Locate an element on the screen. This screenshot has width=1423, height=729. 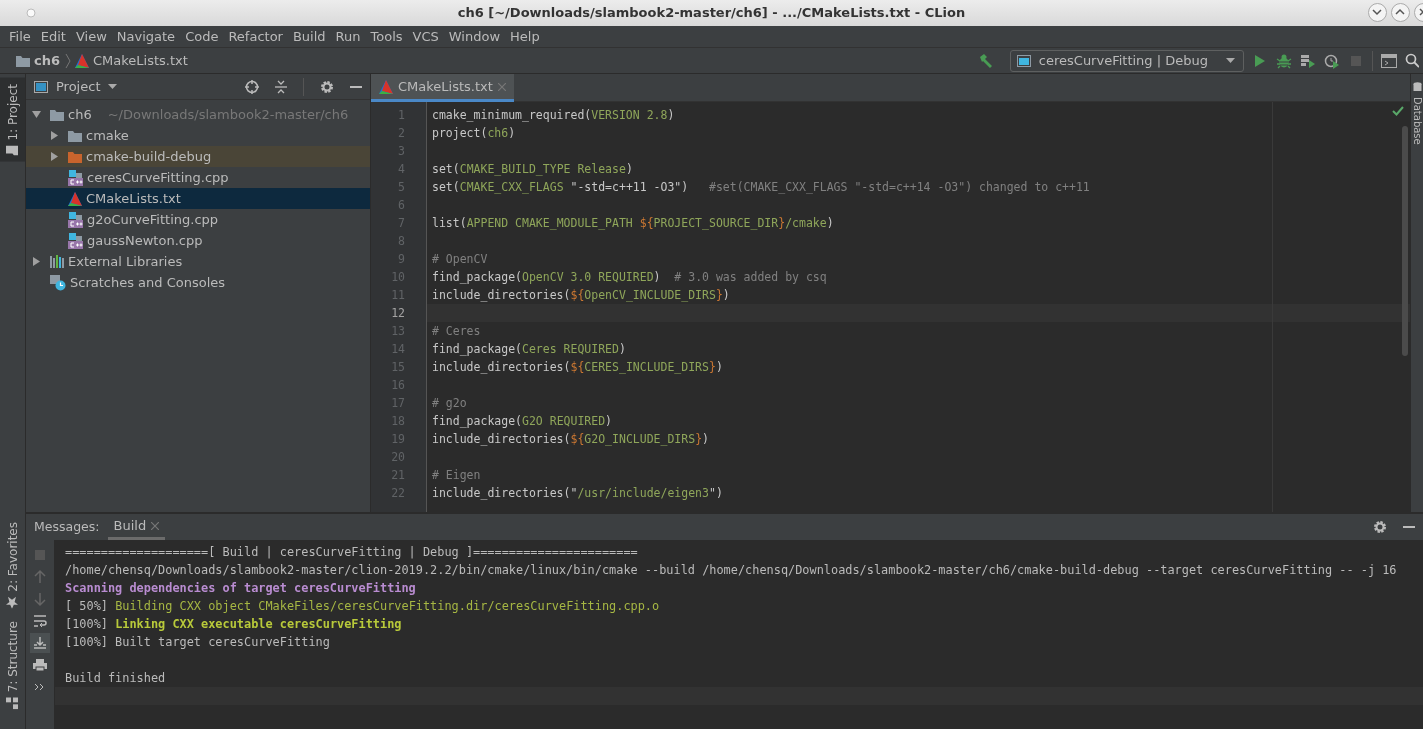
code-line: set(CMAKE_BUILD_TYPE Release) is located at coordinates (532, 169).